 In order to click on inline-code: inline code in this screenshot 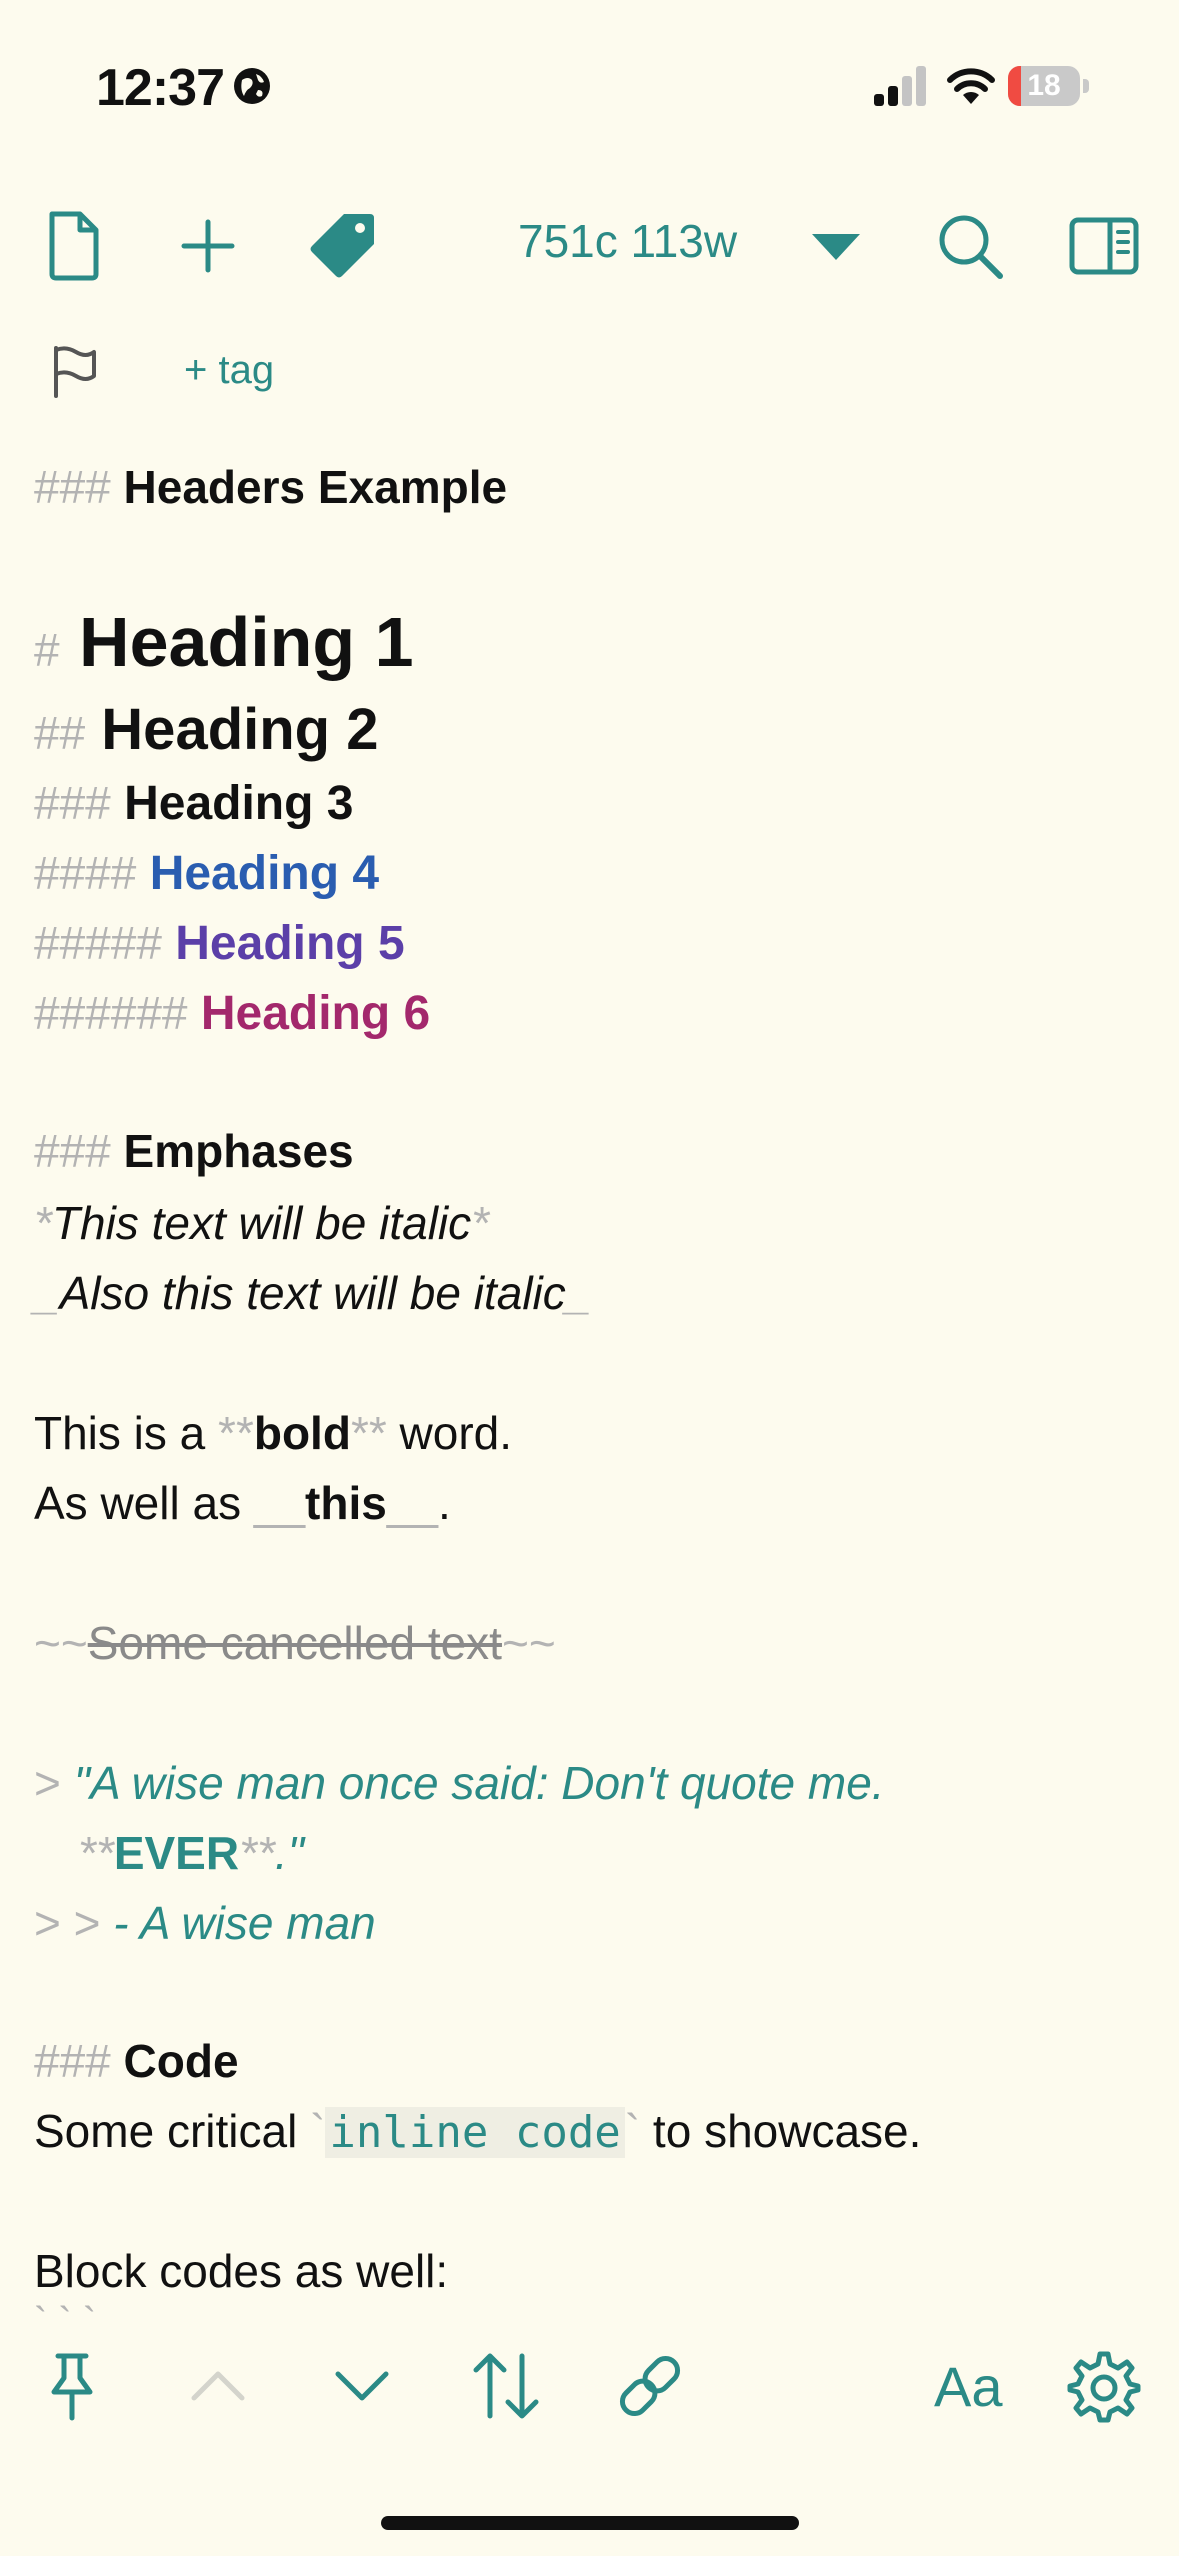, I will do `click(475, 2132)`.